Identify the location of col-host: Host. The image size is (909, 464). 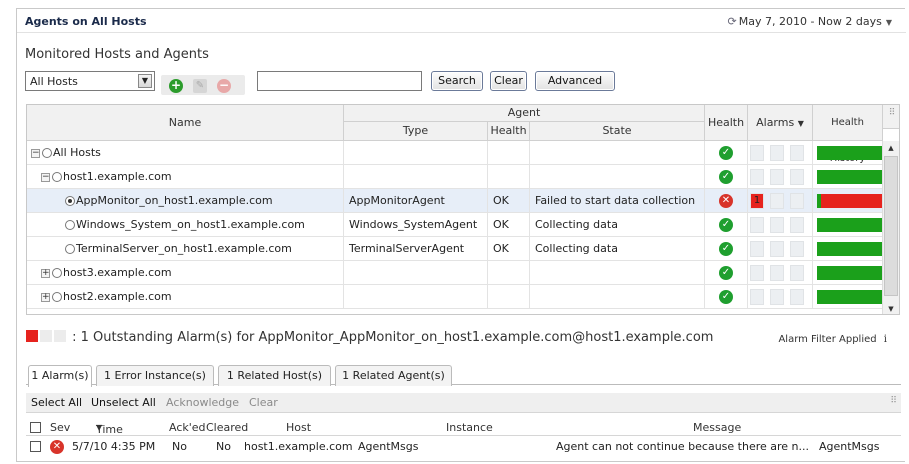
(298, 427).